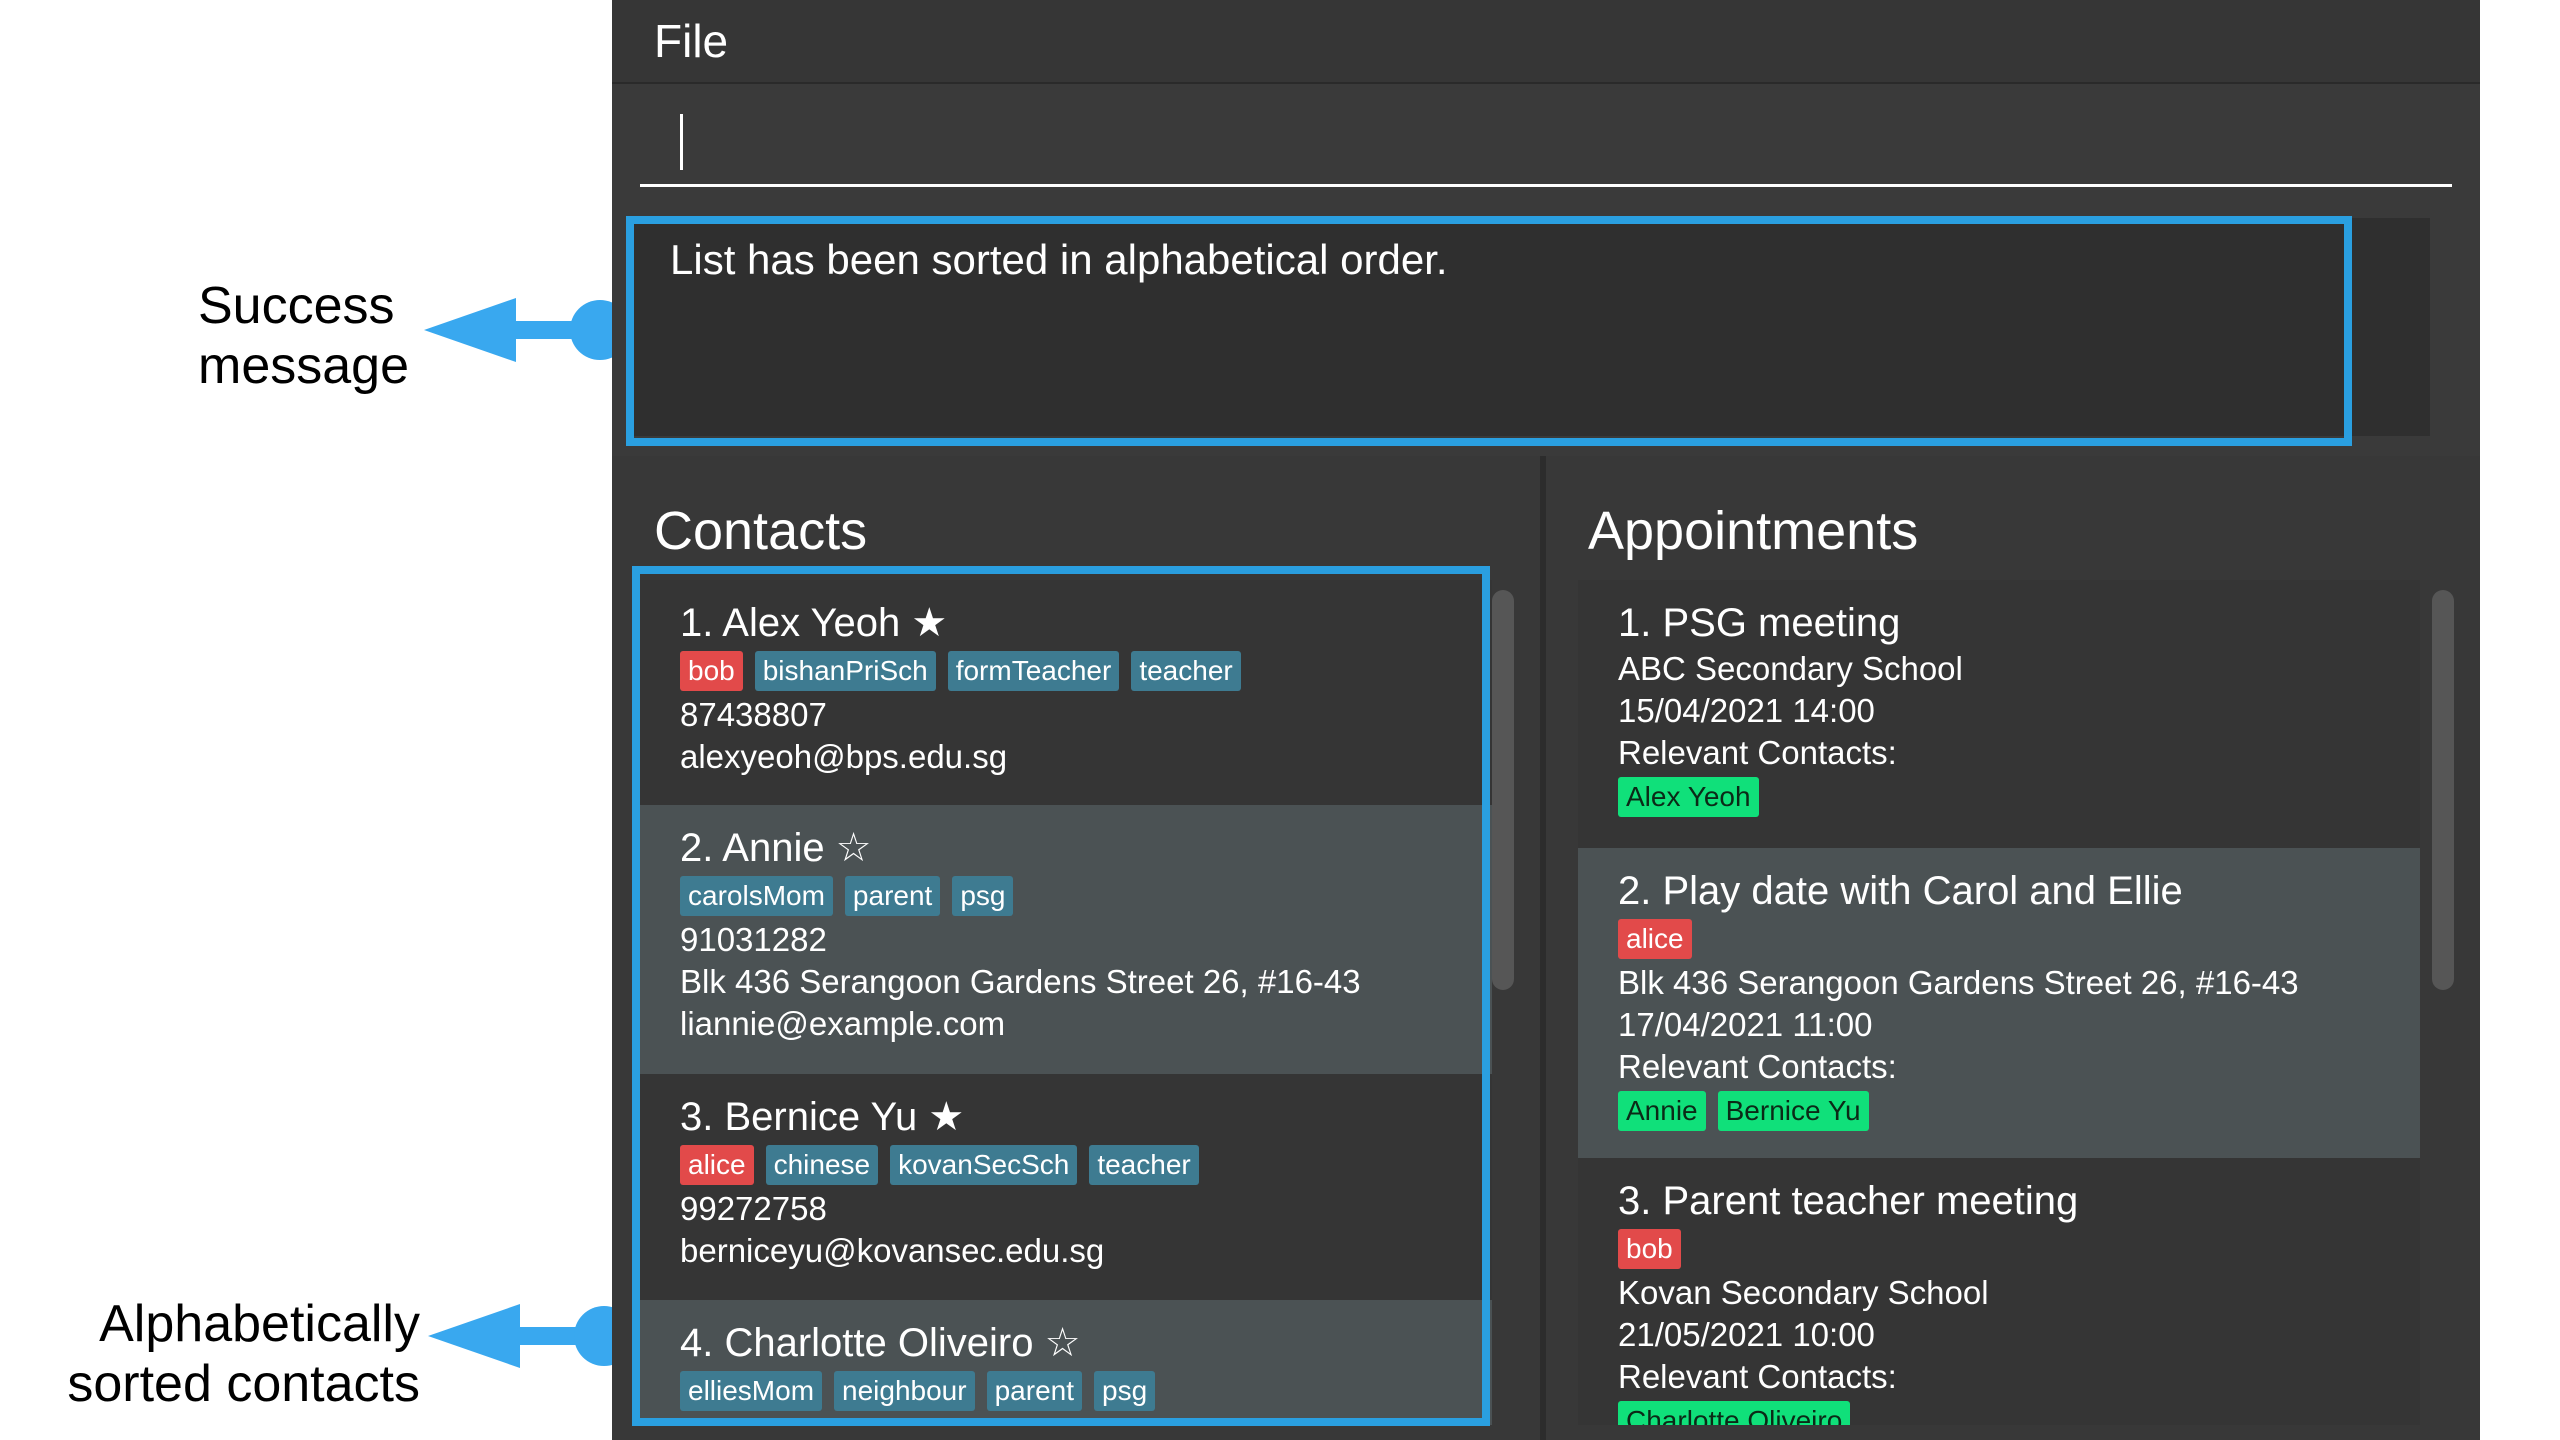 The image size is (2560, 1440). Describe the element at coordinates (1793, 1111) in the screenshot. I see `contact-chip: Bernice Yu` at that location.